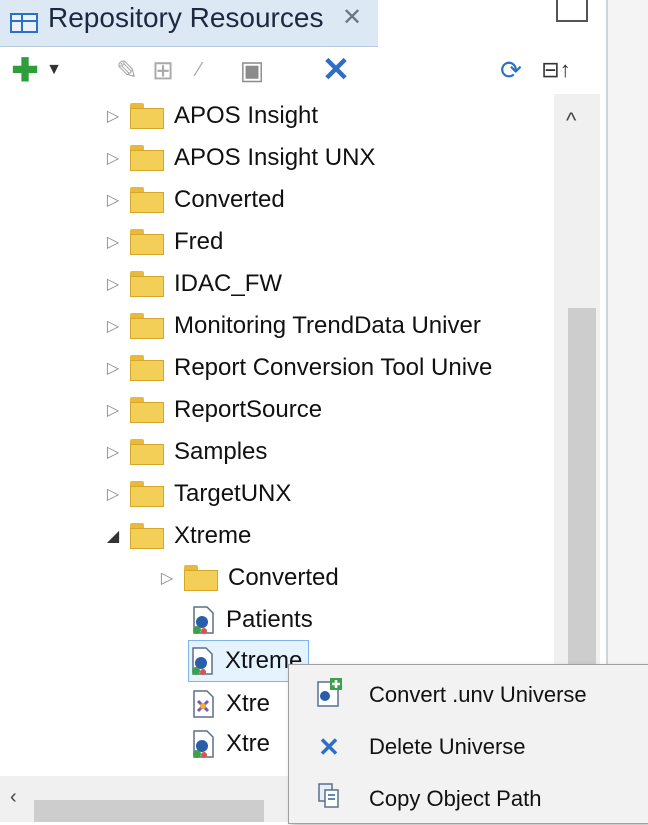  I want to click on tree-item: ▷ APOS Insight, so click(211, 116).